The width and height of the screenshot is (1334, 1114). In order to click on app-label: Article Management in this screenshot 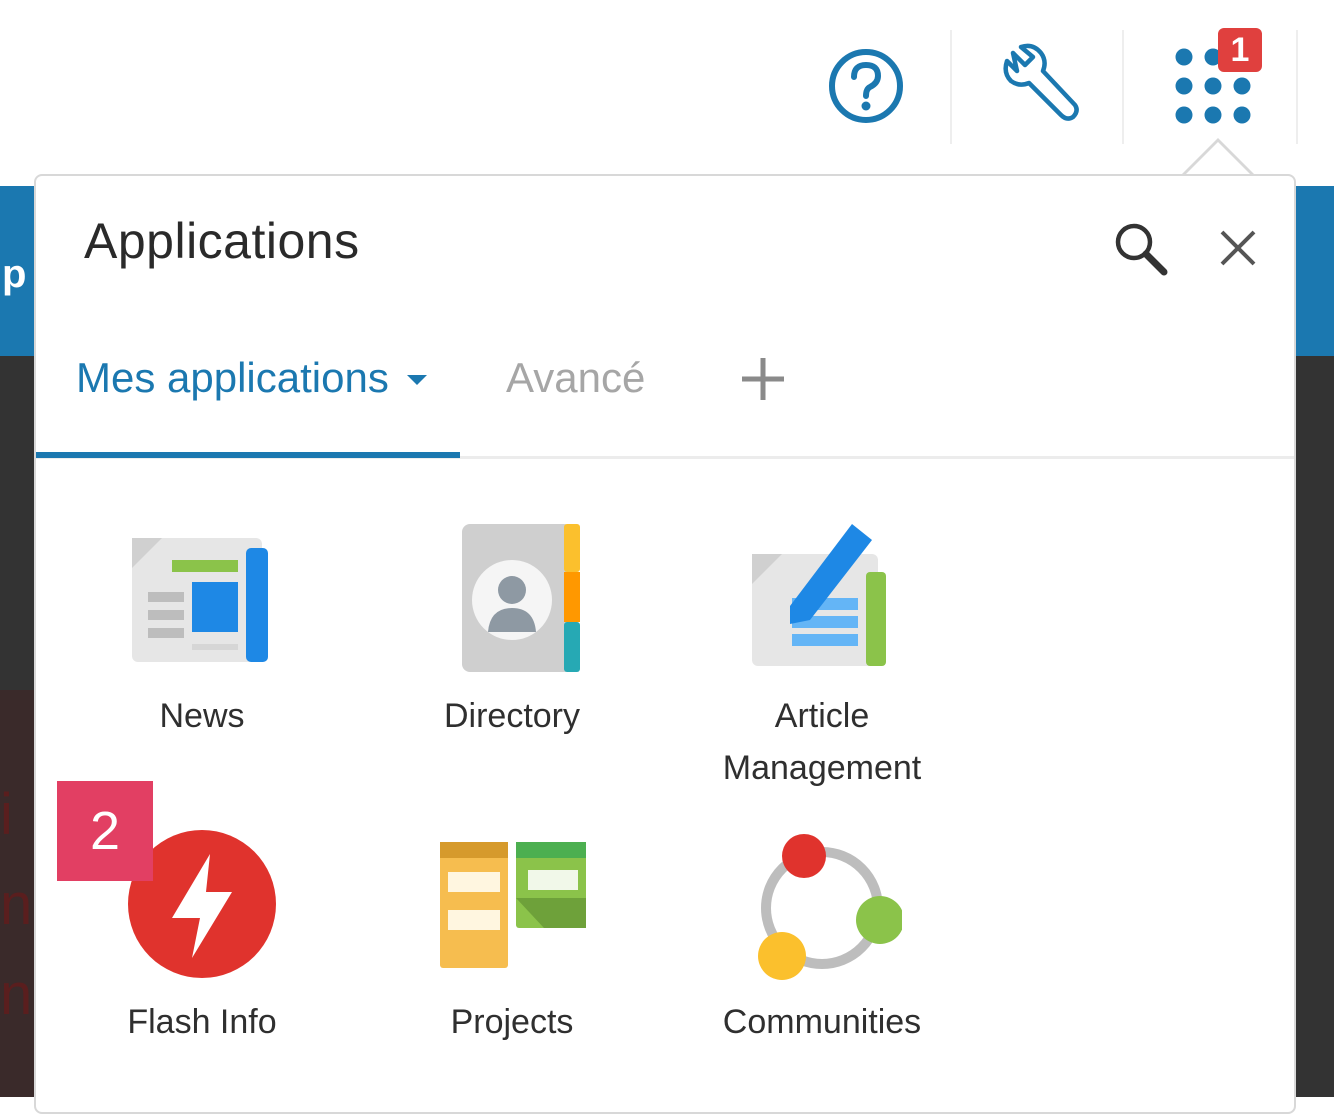, I will do `click(822, 742)`.